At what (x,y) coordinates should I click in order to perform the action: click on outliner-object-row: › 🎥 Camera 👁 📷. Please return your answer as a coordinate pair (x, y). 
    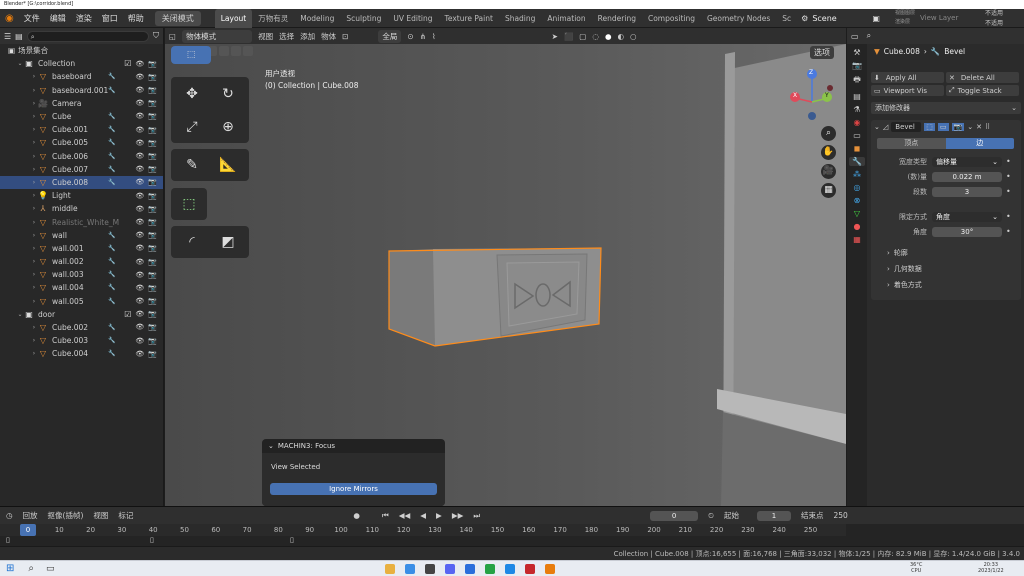
    Looking at the image, I should click on (81, 103).